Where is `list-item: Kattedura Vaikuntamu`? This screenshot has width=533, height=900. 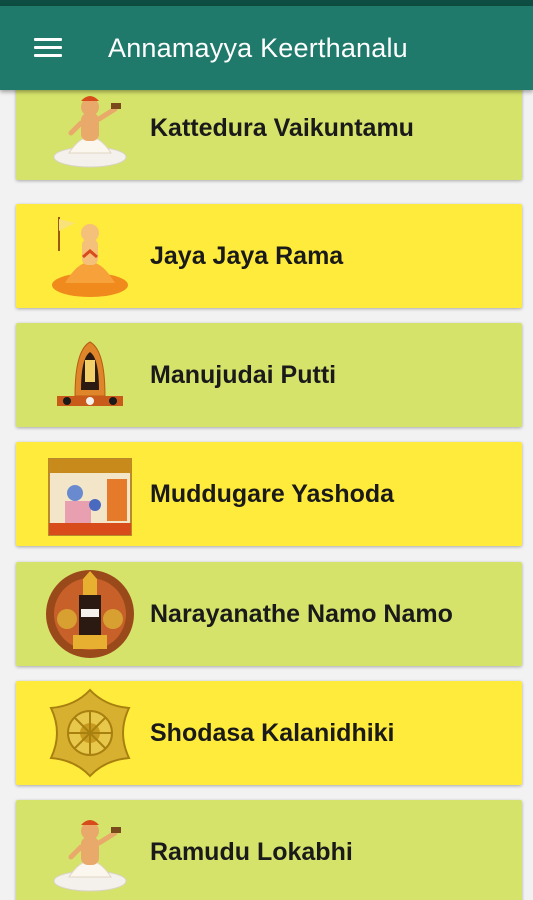 list-item: Kattedura Vaikuntamu is located at coordinates (269, 135).